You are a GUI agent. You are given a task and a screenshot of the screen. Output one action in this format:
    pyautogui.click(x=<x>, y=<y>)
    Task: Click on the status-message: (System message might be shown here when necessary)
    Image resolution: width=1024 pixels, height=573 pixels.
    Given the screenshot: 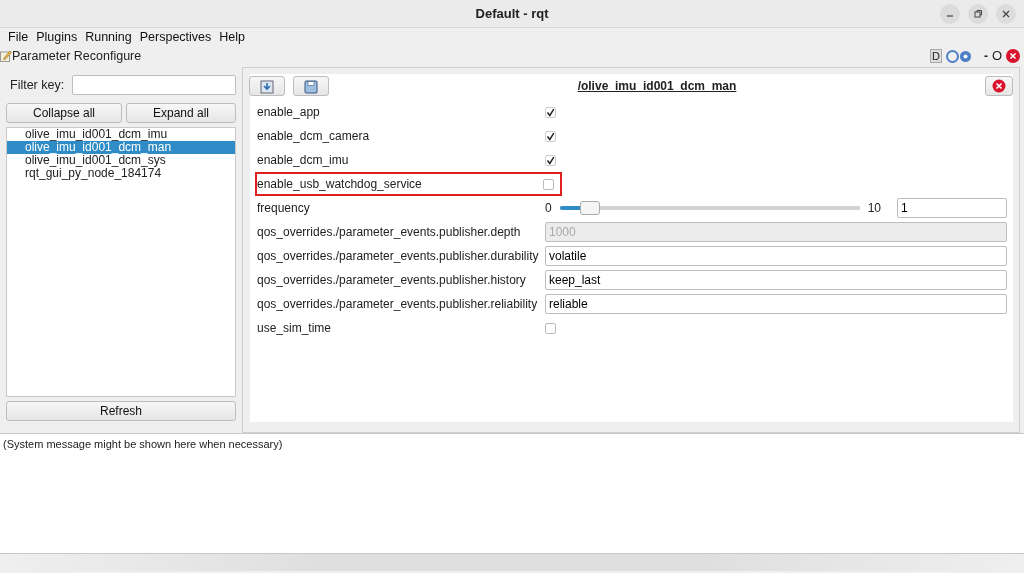 What is the action you would take?
    pyautogui.click(x=143, y=444)
    